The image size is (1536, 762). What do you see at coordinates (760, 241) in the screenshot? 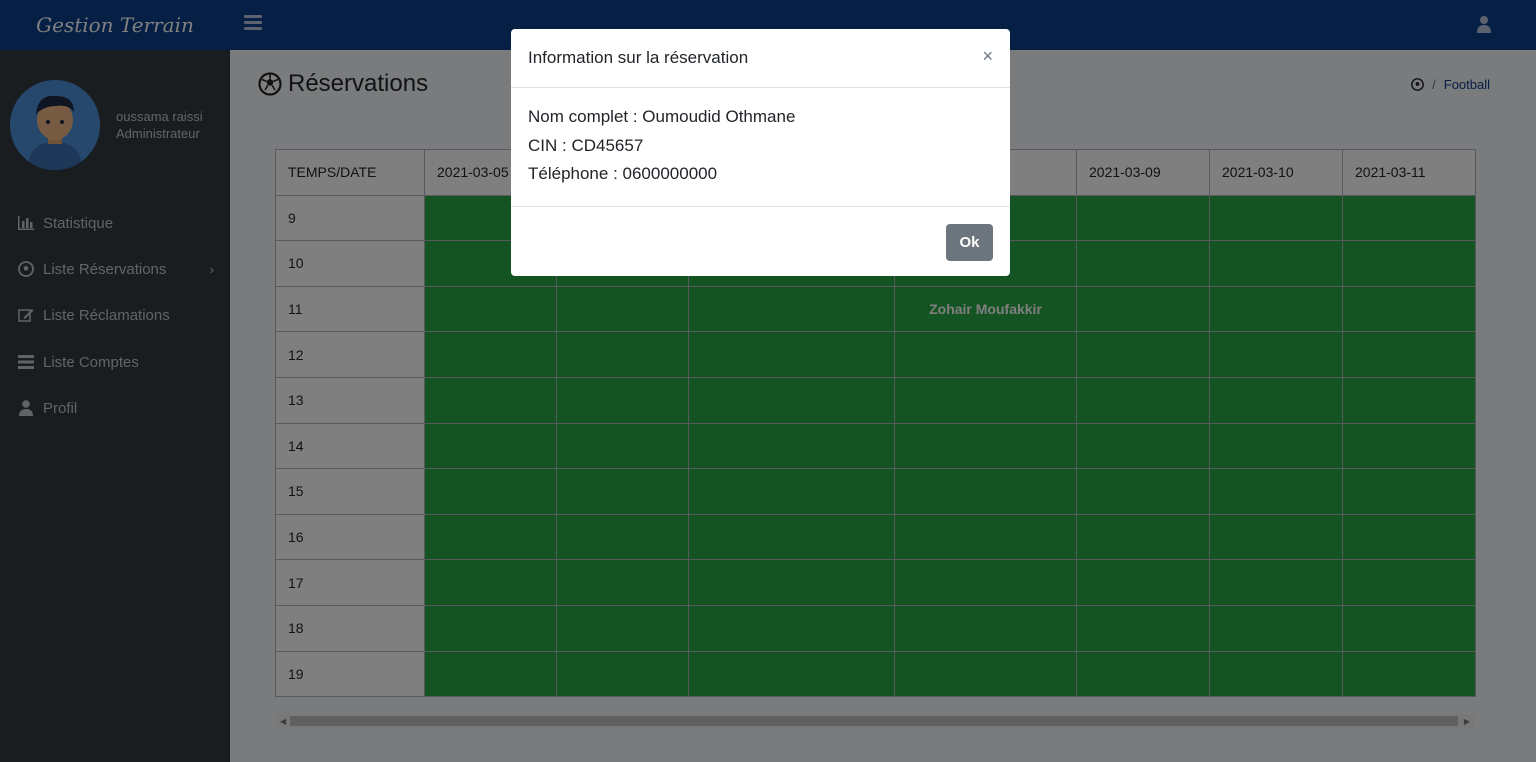
I see `modal-footer: Ok` at bounding box center [760, 241].